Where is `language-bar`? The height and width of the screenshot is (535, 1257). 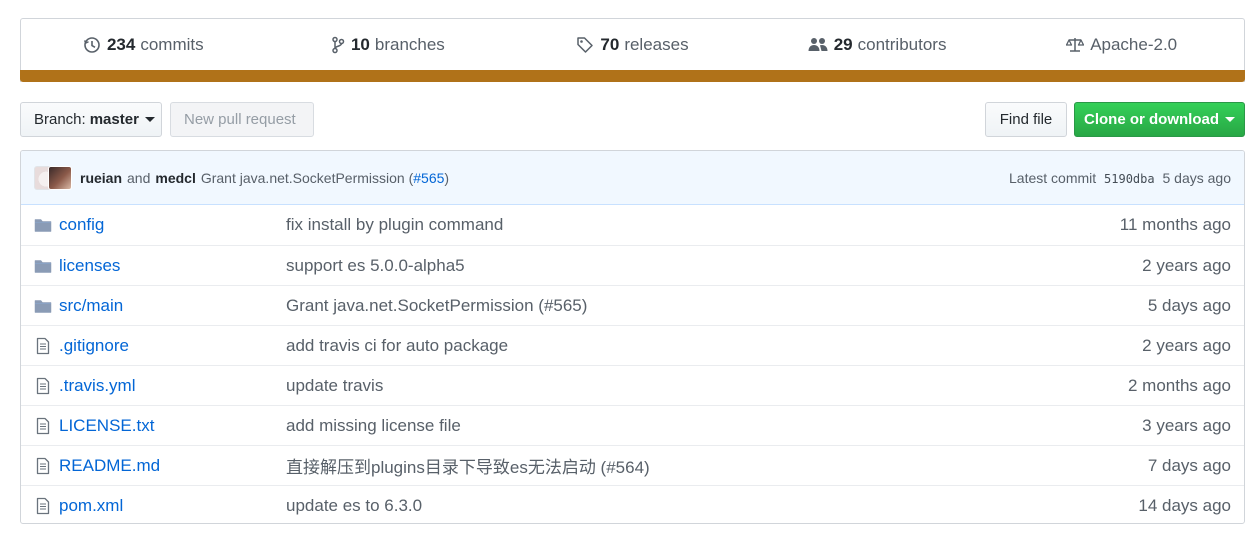 language-bar is located at coordinates (632, 76).